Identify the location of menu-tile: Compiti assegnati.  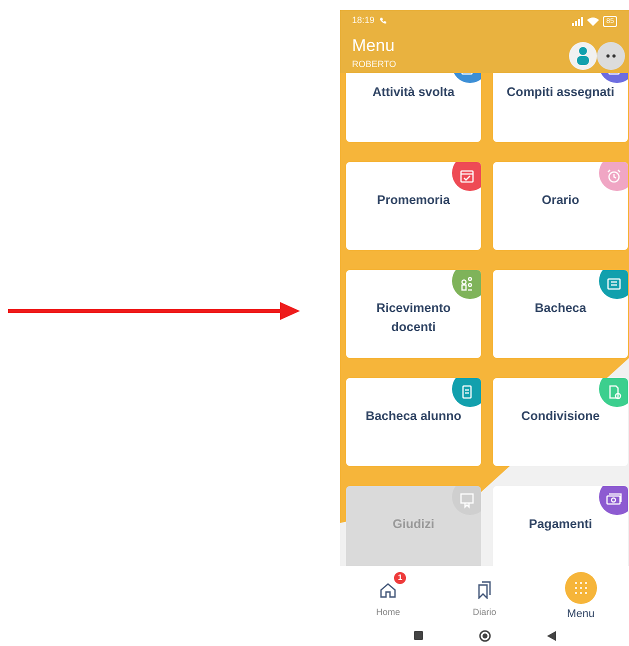
(560, 107).